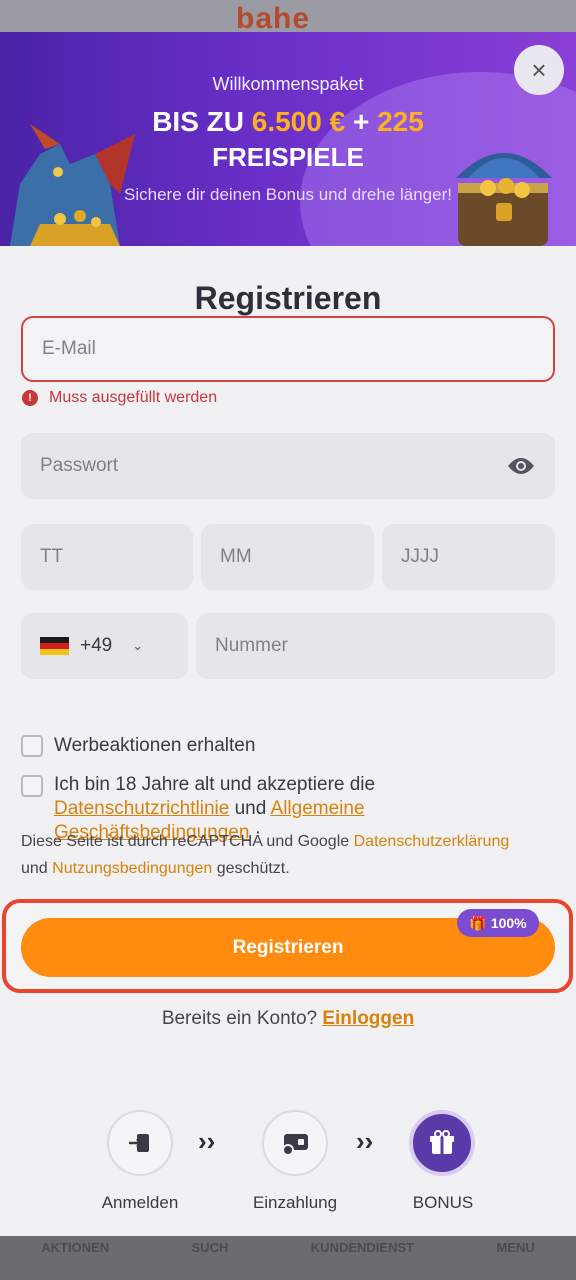  Describe the element at coordinates (32, 786) in the screenshot. I see `terms-checkbox` at that location.